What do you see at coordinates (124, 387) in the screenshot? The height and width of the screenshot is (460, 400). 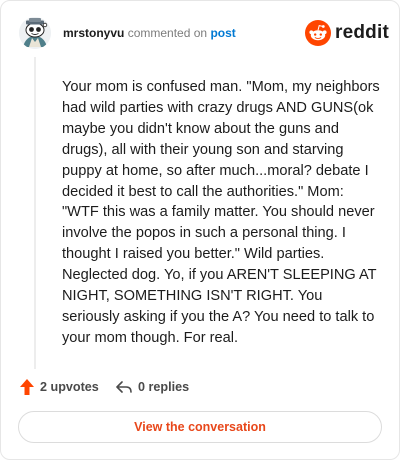 I see `reply-arrow-icon` at bounding box center [124, 387].